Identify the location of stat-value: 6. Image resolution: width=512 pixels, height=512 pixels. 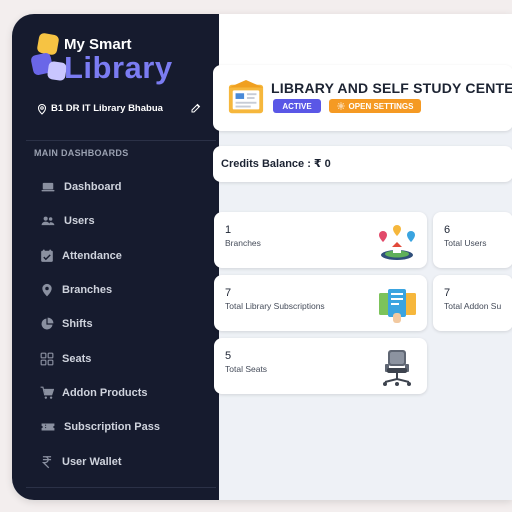
(447, 230).